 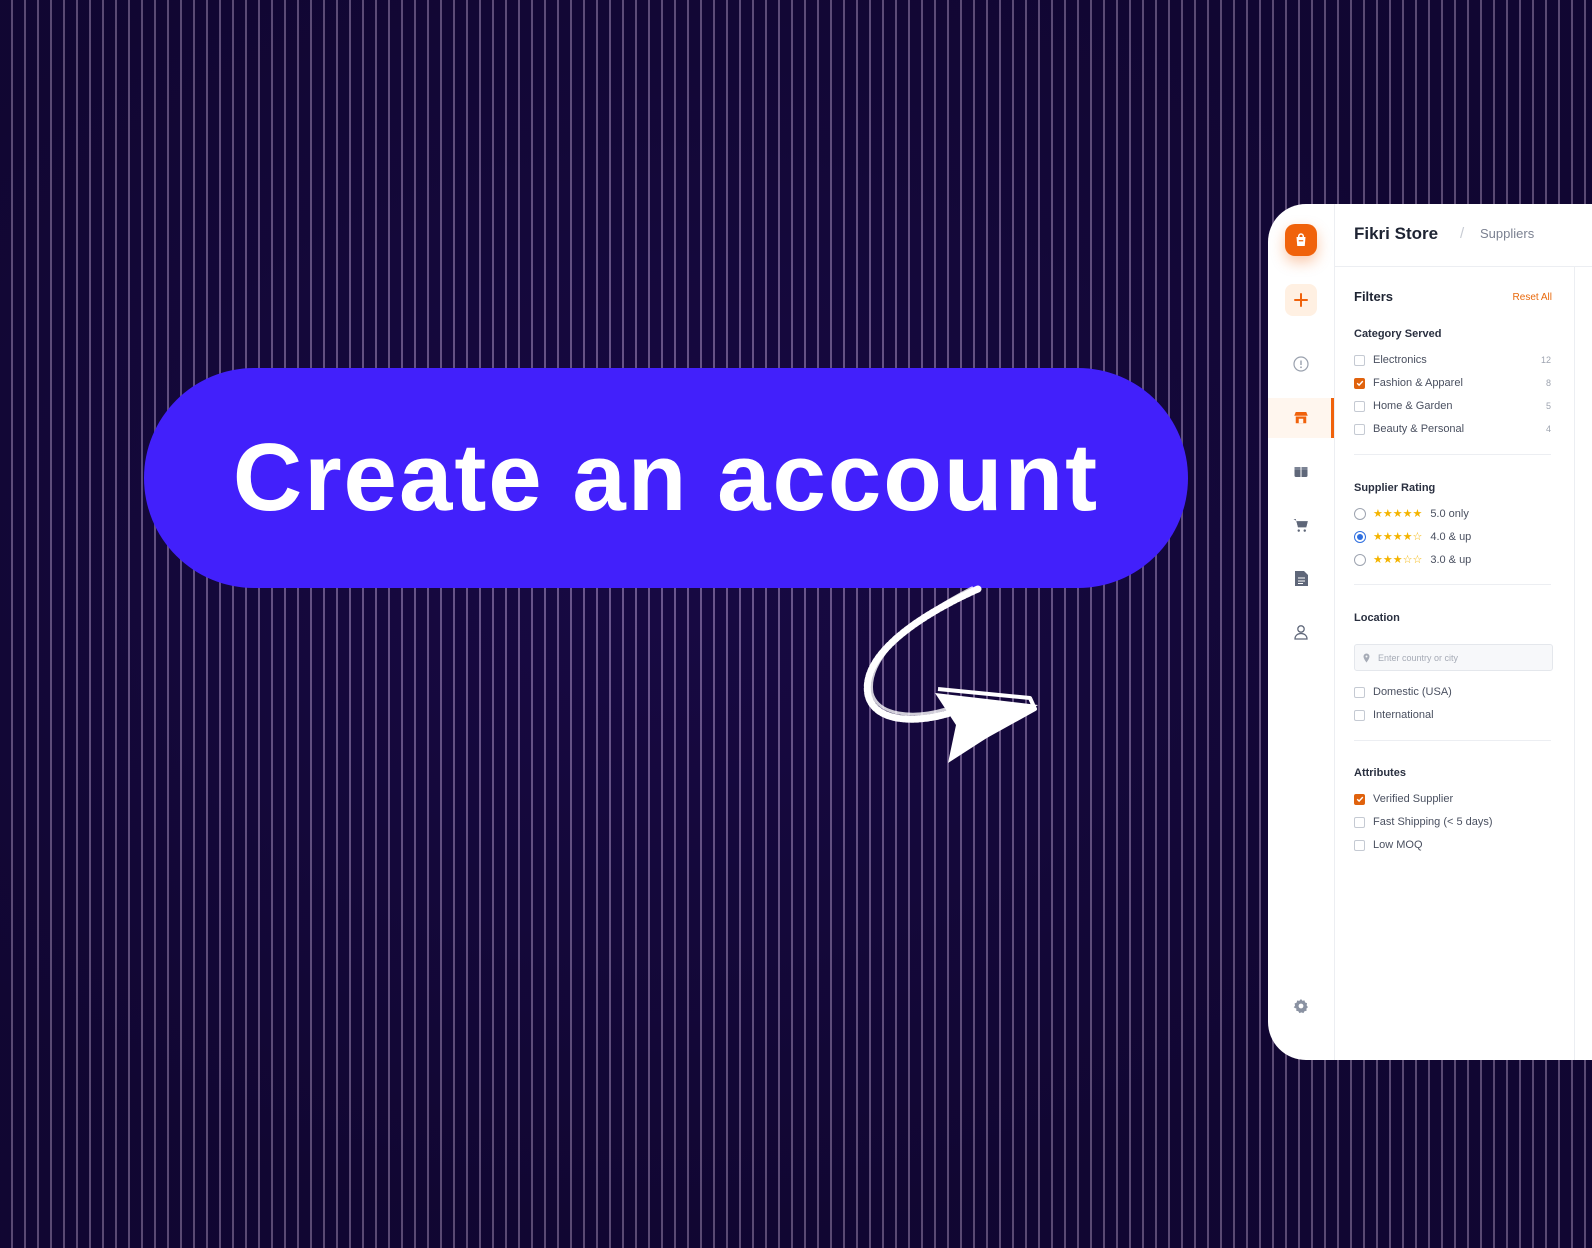 I want to click on package-icon, so click(x=1301, y=471).